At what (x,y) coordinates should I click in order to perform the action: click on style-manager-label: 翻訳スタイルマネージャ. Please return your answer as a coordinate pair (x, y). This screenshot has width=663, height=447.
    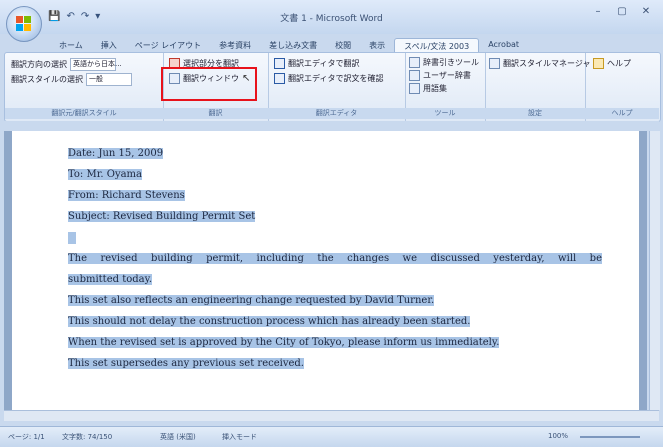
    Looking at the image, I should click on (547, 63).